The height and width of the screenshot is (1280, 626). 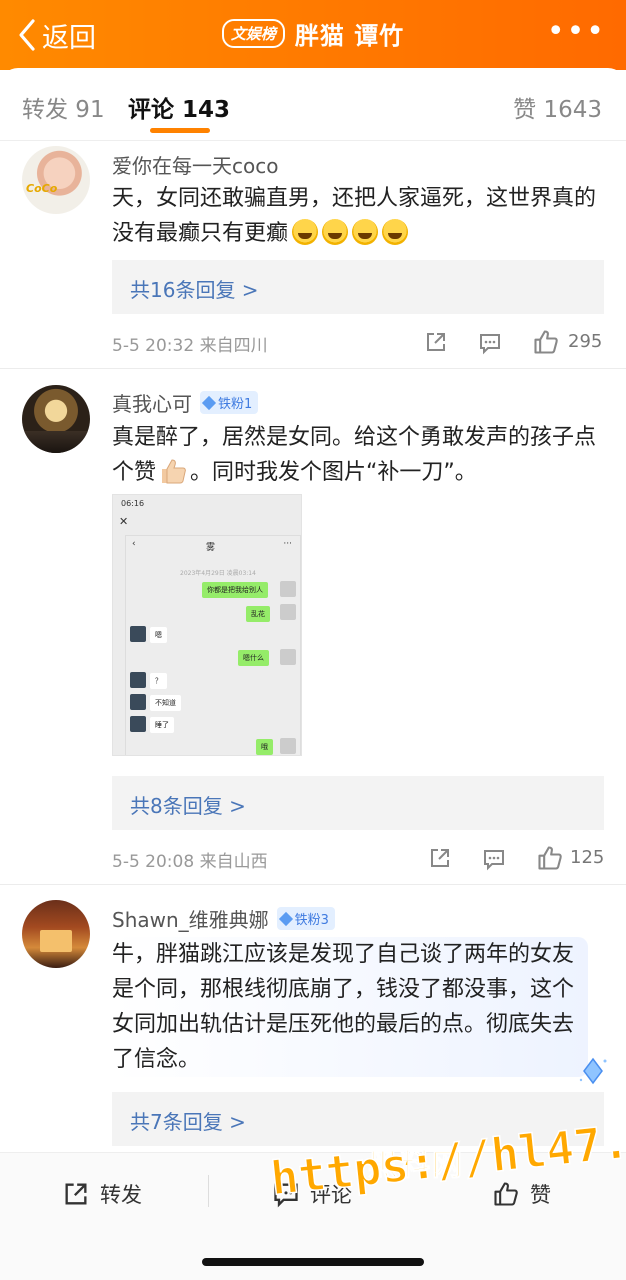 What do you see at coordinates (557, 107) in the screenshot?
I see `tab-like: 赞 1643` at bounding box center [557, 107].